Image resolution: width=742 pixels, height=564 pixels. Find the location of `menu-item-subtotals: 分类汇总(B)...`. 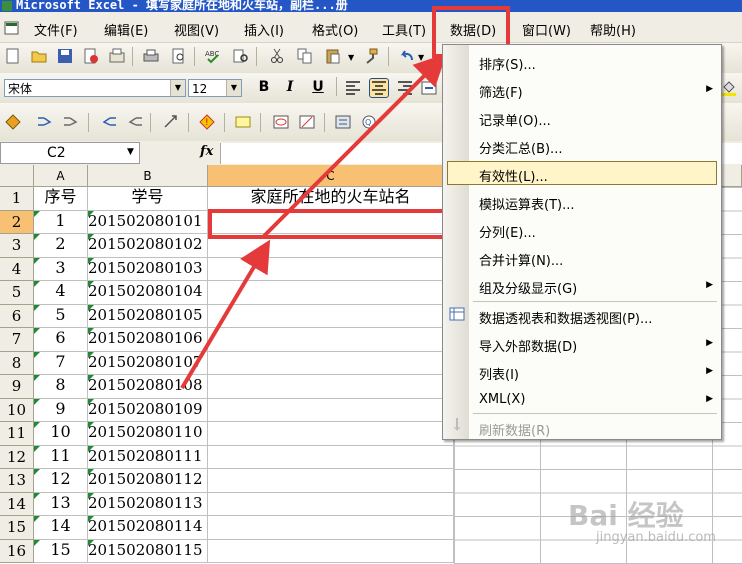

menu-item-subtotals: 分类汇总(B)... is located at coordinates (520, 147).